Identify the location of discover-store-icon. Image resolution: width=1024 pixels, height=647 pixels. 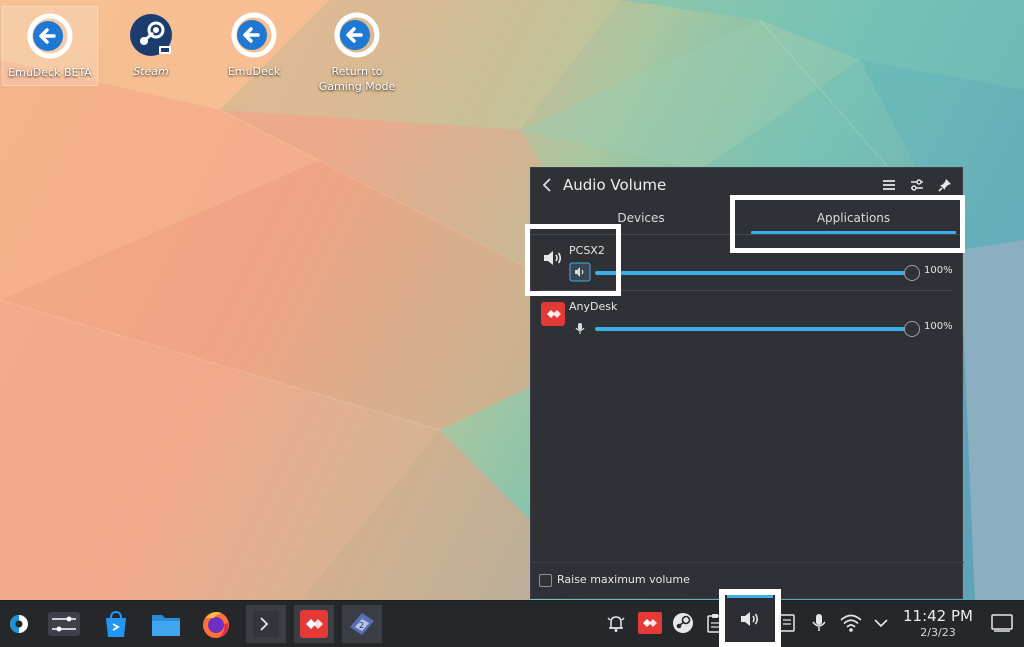
(116, 624).